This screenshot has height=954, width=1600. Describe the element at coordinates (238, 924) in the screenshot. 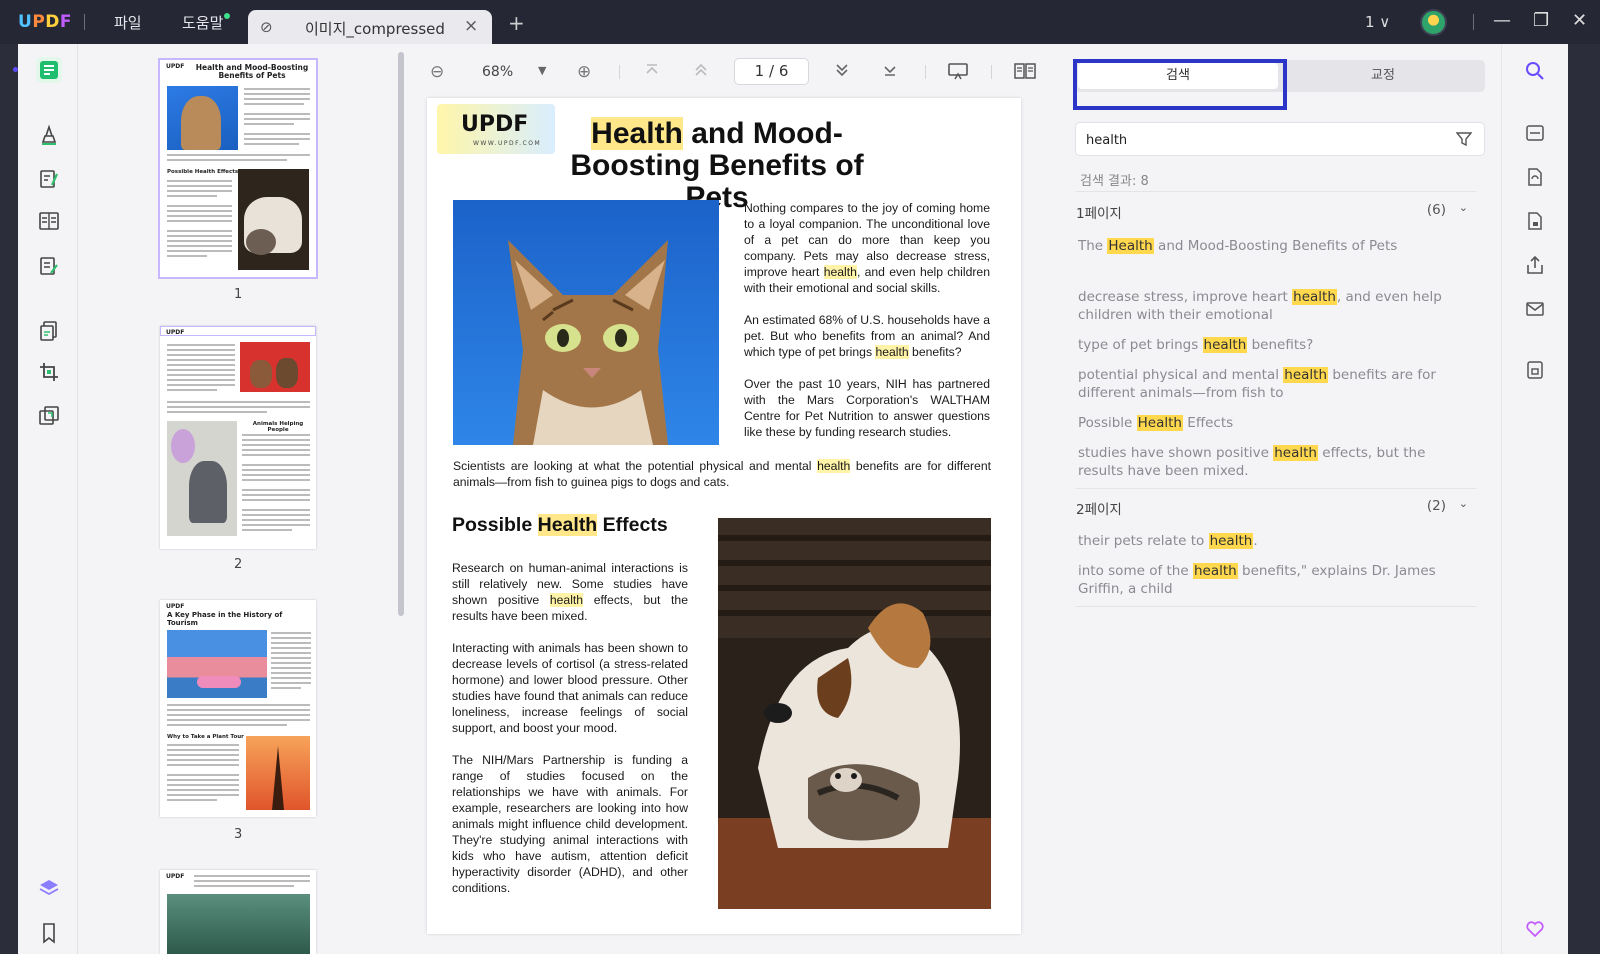

I see `thumb-lake-image` at that location.